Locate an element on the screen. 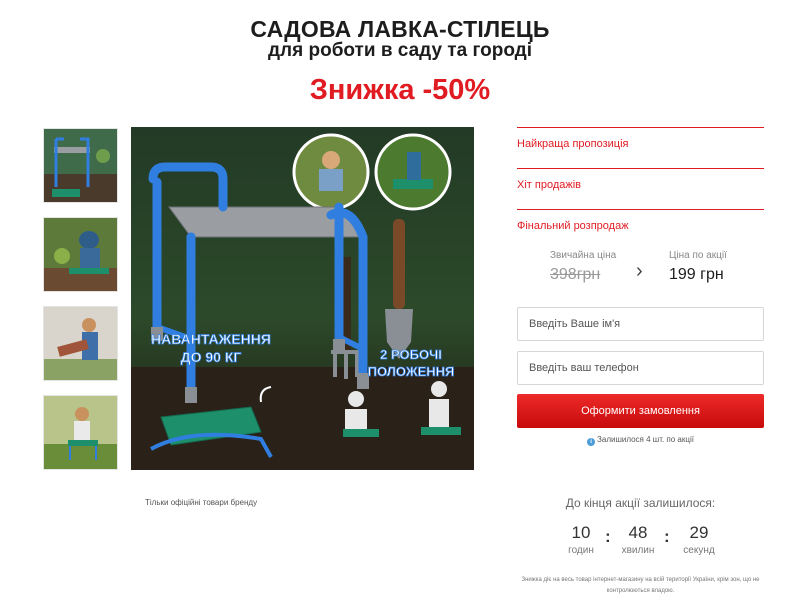 The height and width of the screenshot is (600, 800). countdown-minutes-label: хвилин is located at coordinates (638, 550).